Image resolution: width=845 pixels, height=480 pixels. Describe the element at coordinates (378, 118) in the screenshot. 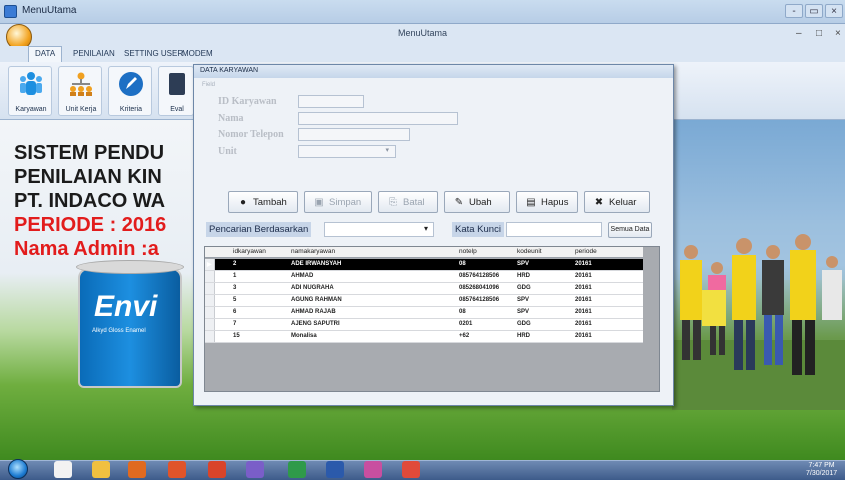

I see `nama-input` at that location.